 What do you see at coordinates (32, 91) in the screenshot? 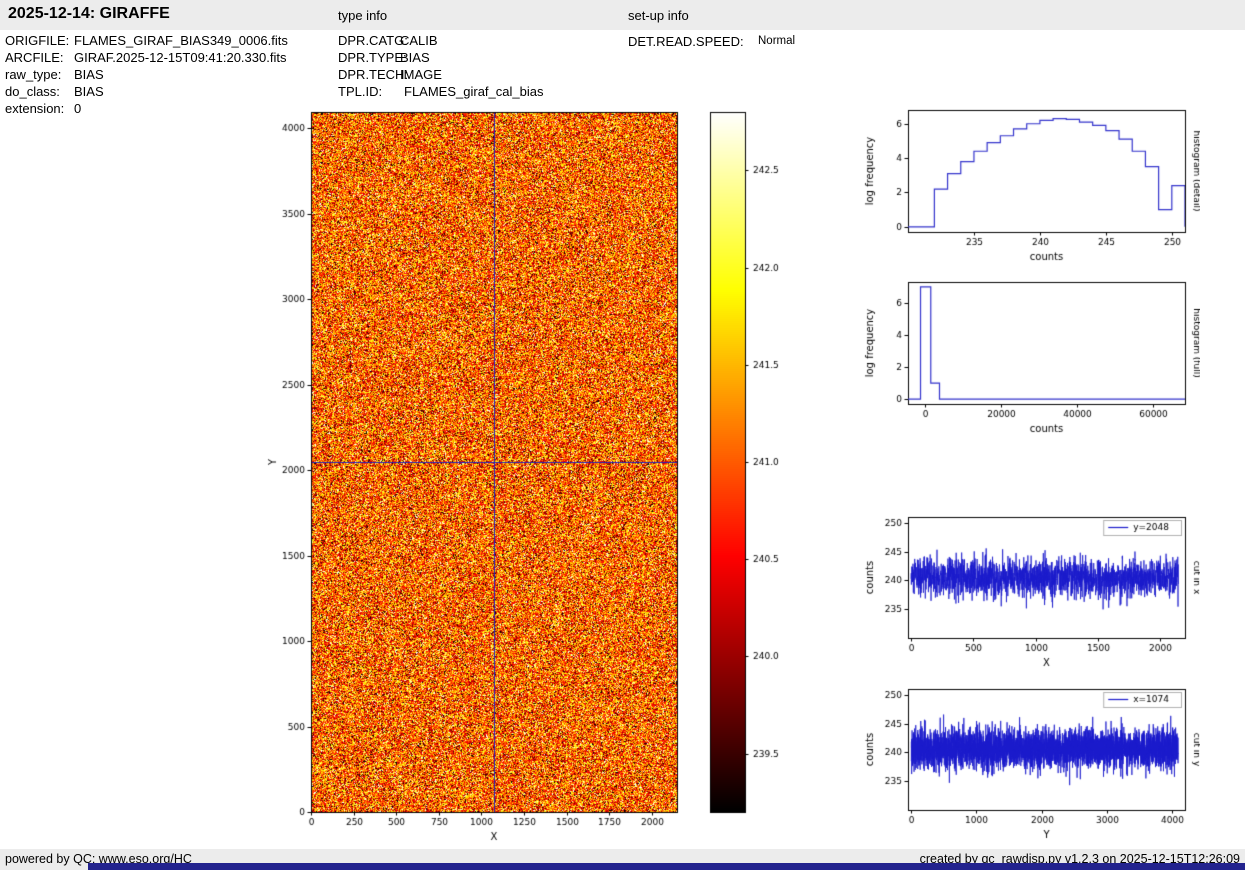
I see `doclass-label: do_class:` at bounding box center [32, 91].